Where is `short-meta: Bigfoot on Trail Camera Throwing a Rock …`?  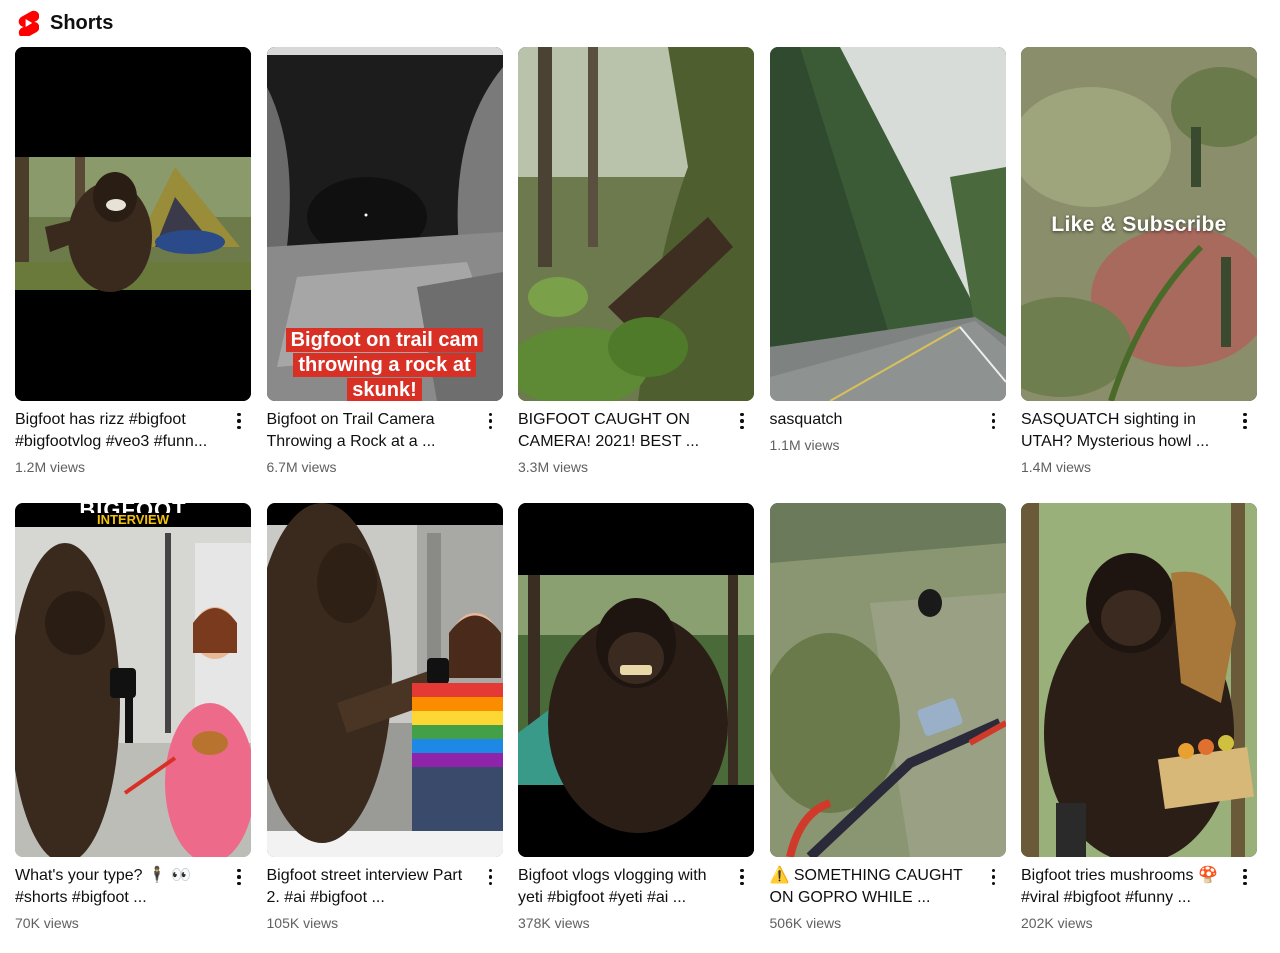
short-meta: Bigfoot on Trail Camera Throwing a Rock … is located at coordinates (385, 443).